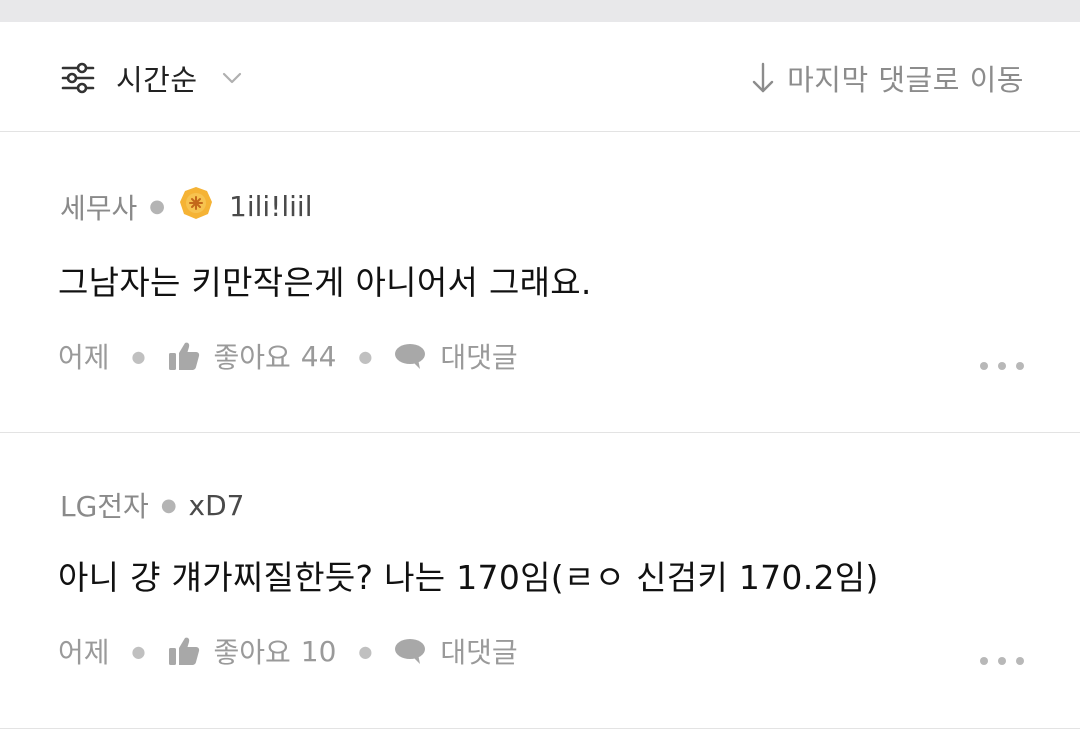  I want to click on author-nickname: xD7, so click(217, 505).